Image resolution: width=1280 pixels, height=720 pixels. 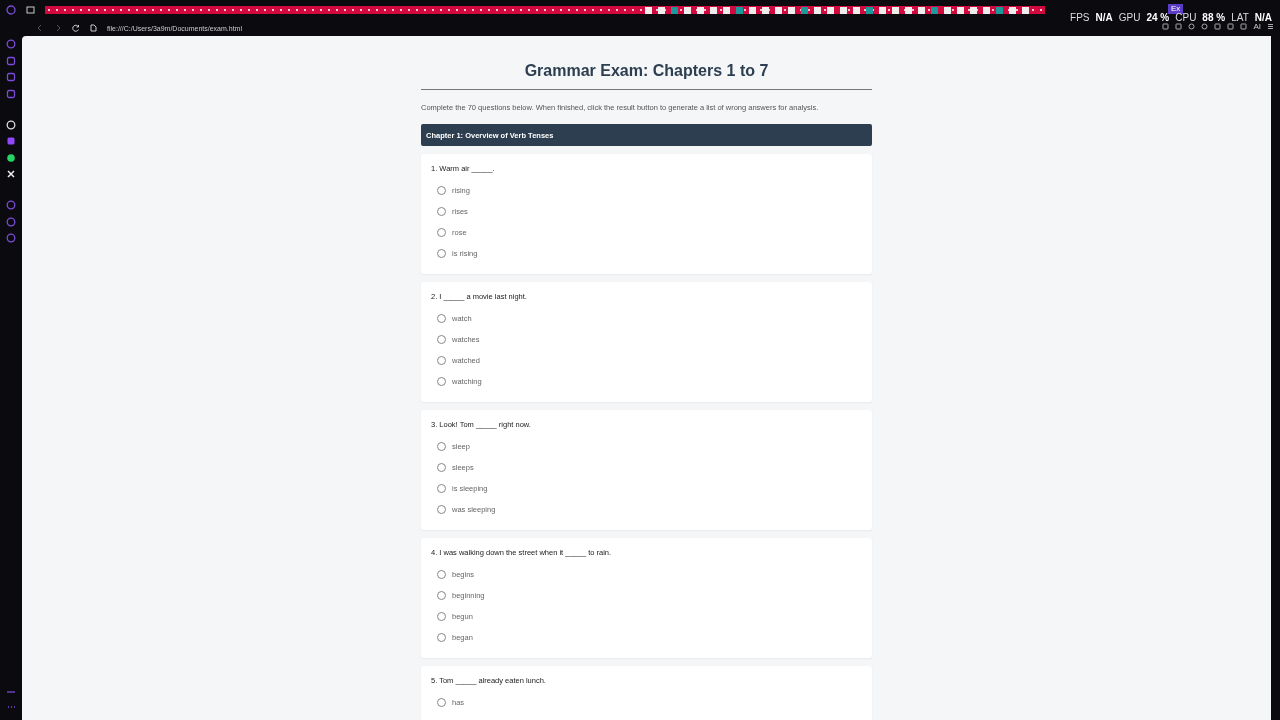 What do you see at coordinates (58, 28) in the screenshot?
I see `forward-icon` at bounding box center [58, 28].